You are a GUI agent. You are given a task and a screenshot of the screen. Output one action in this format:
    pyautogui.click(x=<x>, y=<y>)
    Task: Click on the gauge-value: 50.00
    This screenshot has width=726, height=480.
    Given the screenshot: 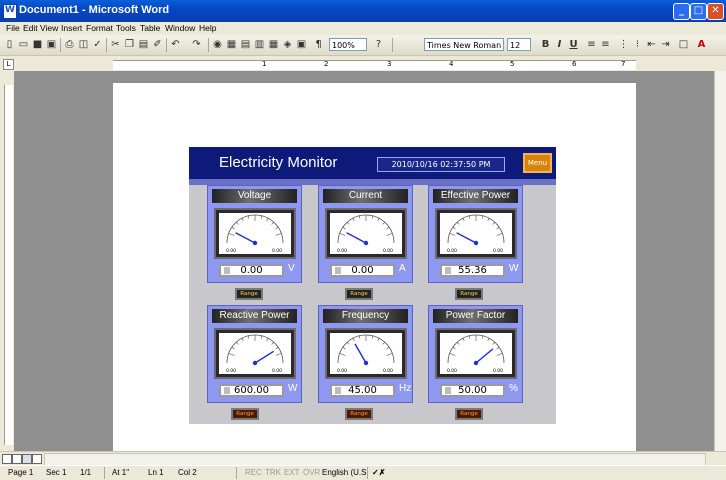 What is the action you would take?
    pyautogui.click(x=472, y=390)
    